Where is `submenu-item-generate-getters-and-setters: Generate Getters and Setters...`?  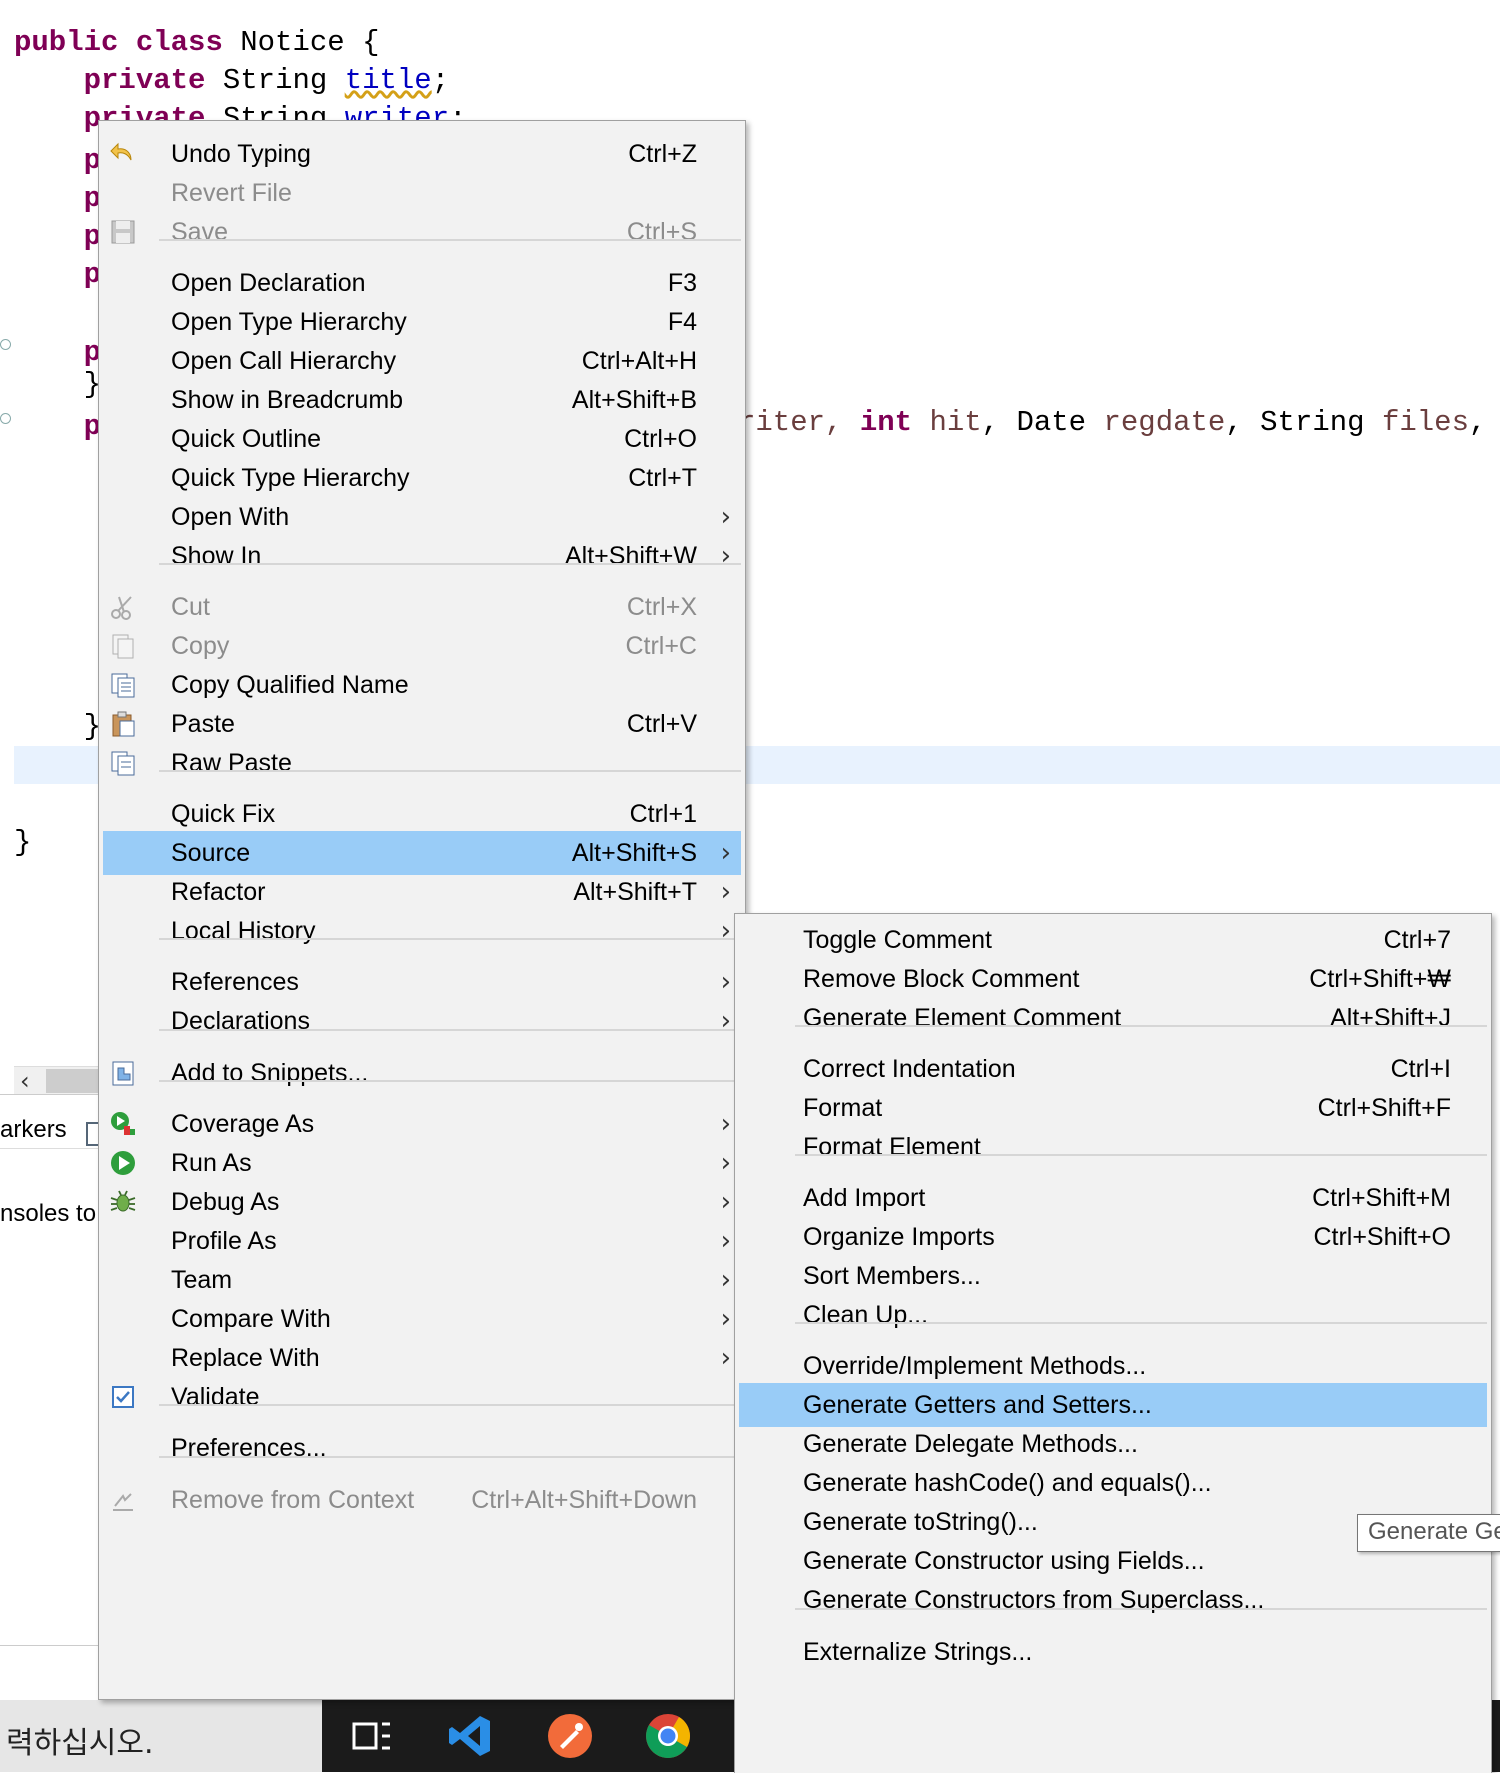
submenu-item-generate-getters-and-setters: Generate Getters and Setters... is located at coordinates (1113, 1405).